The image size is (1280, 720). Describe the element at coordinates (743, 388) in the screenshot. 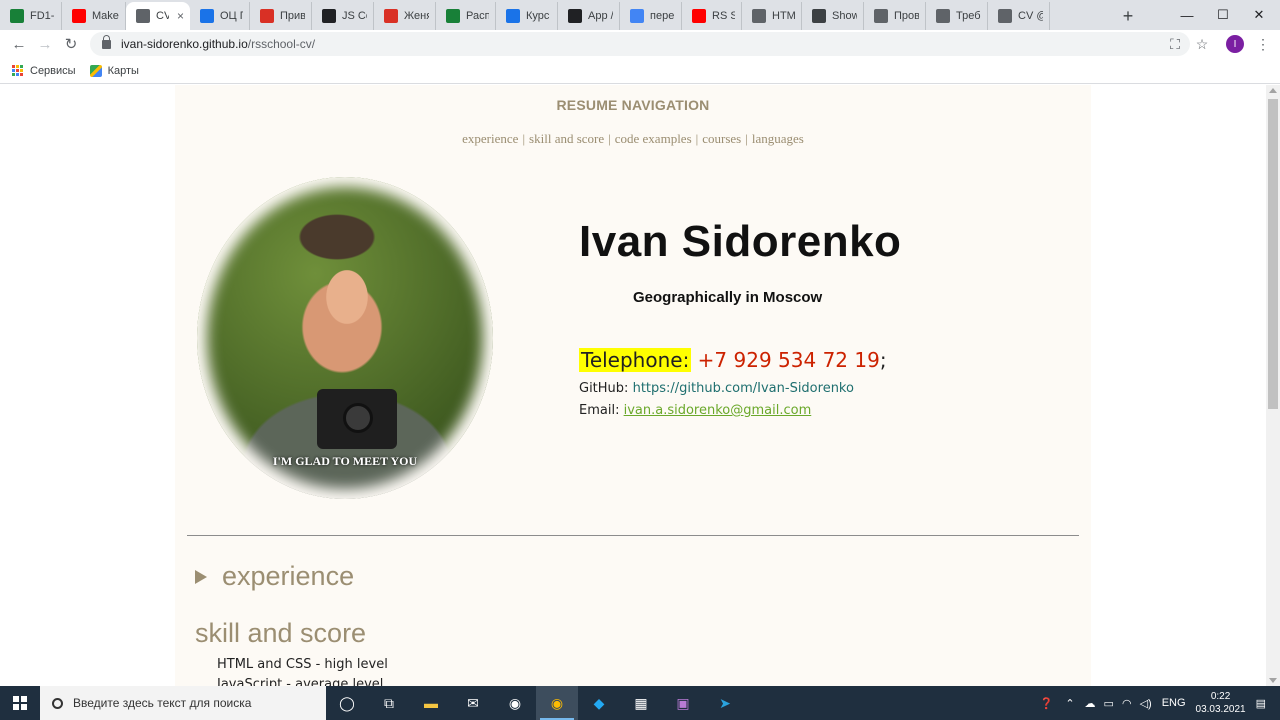

I see `github-link: https://github.com/Ivan-Sidorenko` at that location.